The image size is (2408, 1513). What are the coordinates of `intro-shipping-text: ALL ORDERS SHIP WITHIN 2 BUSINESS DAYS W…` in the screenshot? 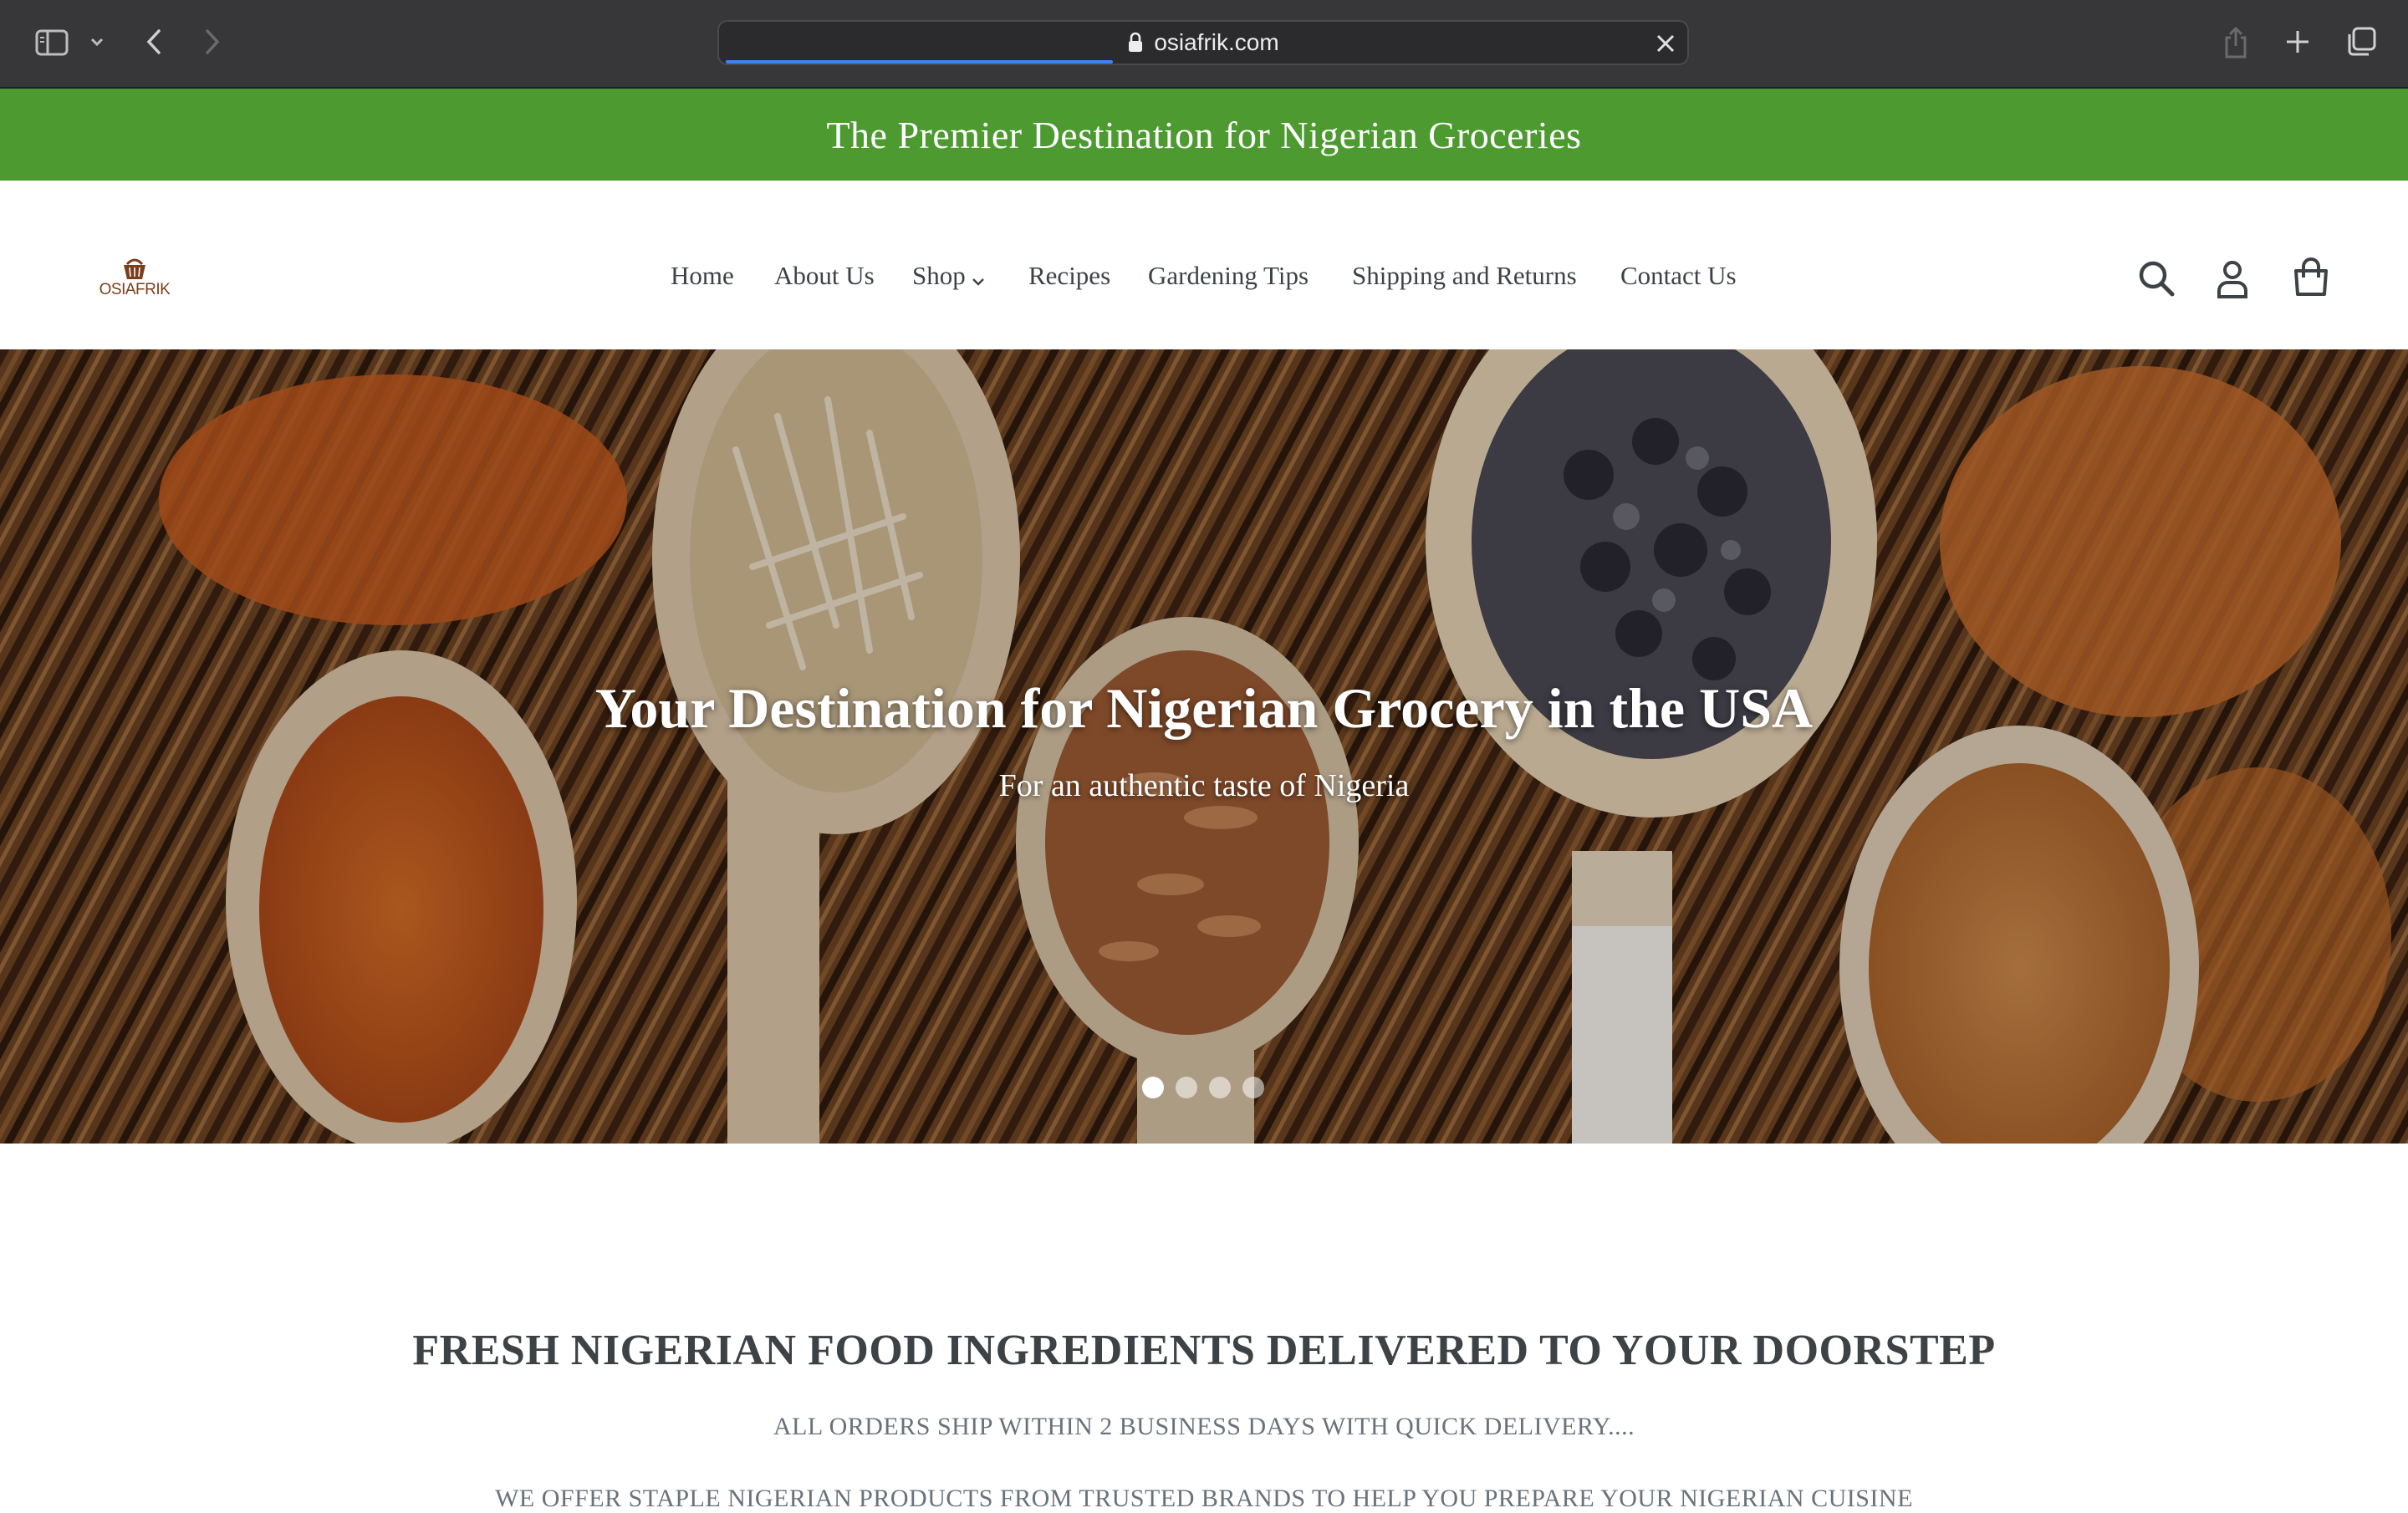 It's located at (1204, 1426).